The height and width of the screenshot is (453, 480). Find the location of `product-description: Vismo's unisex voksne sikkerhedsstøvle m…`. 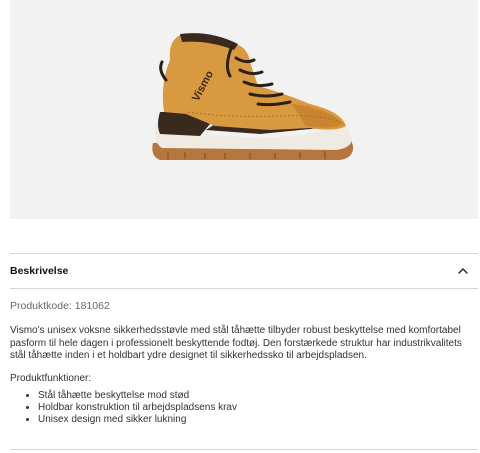

product-description: Vismo's unisex voksne sikkerhedsstøvle m… is located at coordinates (236, 343).